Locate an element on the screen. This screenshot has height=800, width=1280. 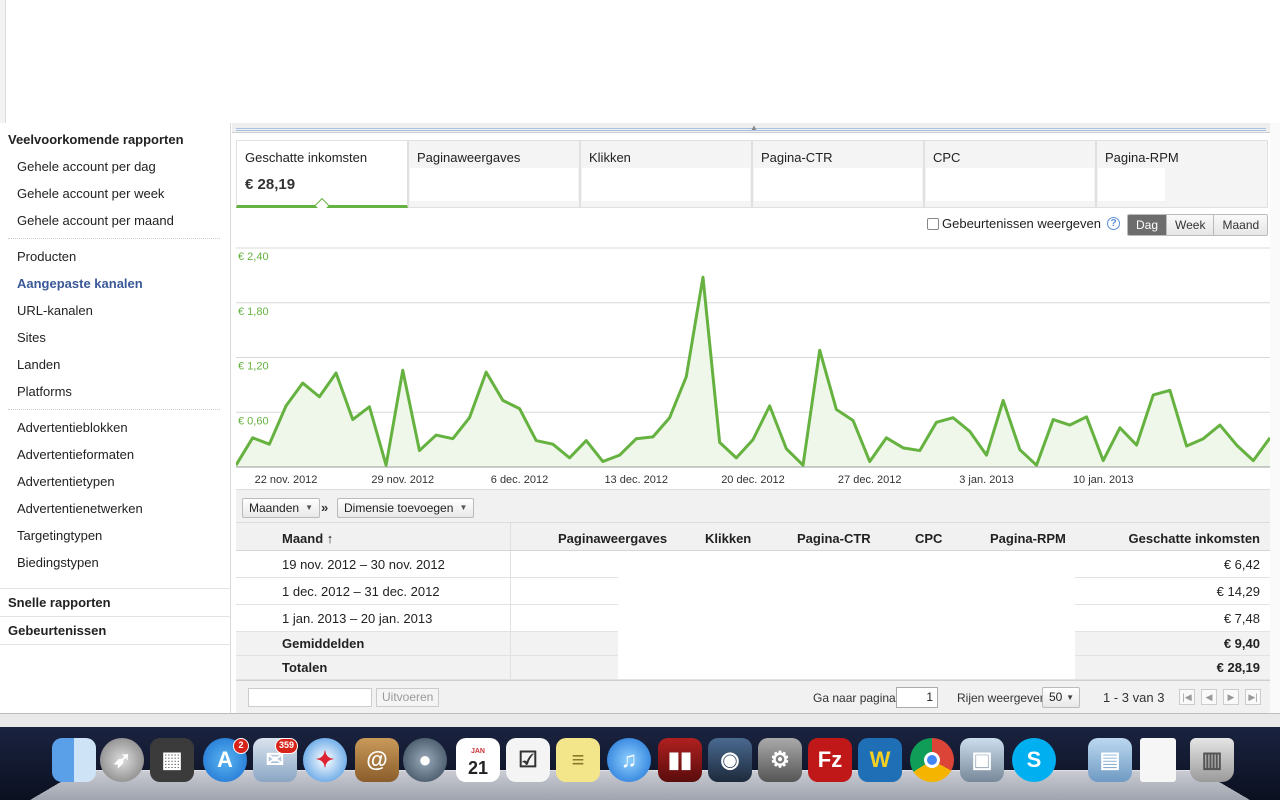
window-edge is located at coordinates (3, 61).